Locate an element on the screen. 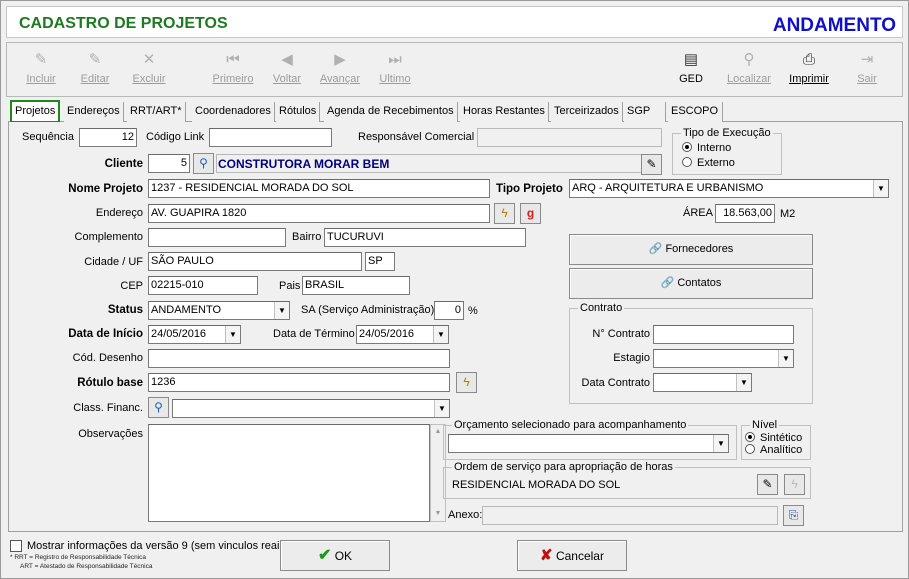 This screenshot has width=909, height=579. sequencia-field: 12 is located at coordinates (108, 137).